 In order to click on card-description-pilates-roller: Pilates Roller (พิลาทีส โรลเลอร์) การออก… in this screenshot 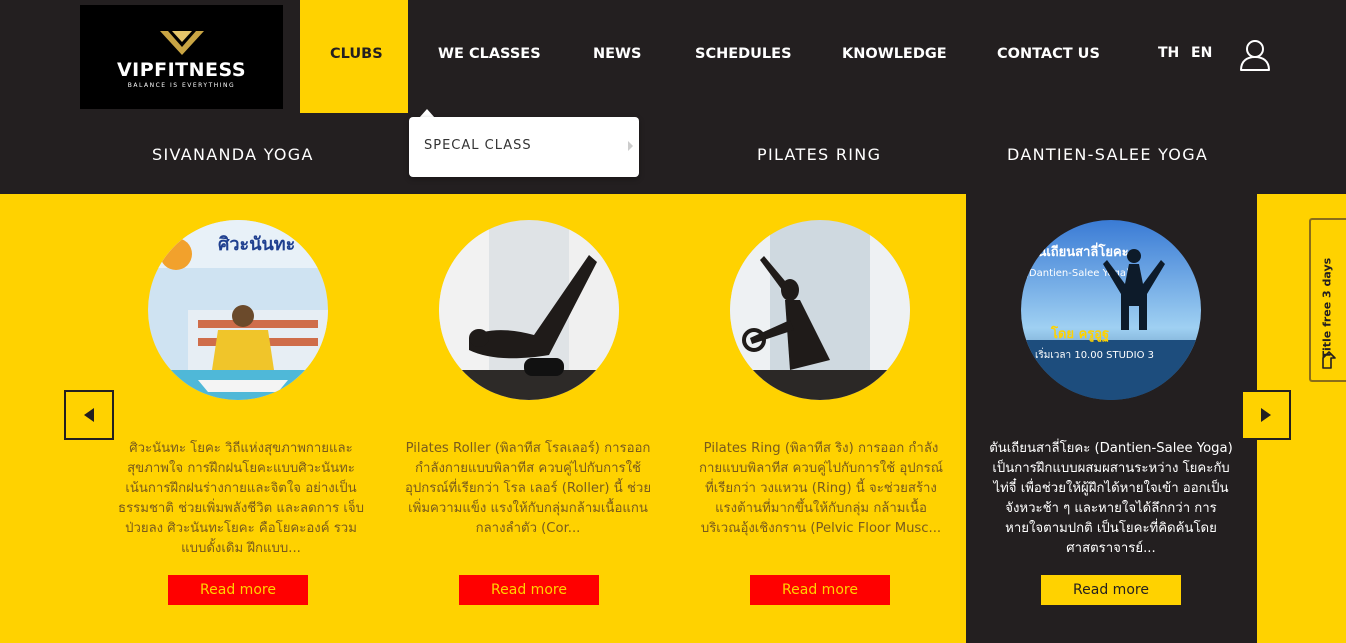, I will do `click(528, 488)`.